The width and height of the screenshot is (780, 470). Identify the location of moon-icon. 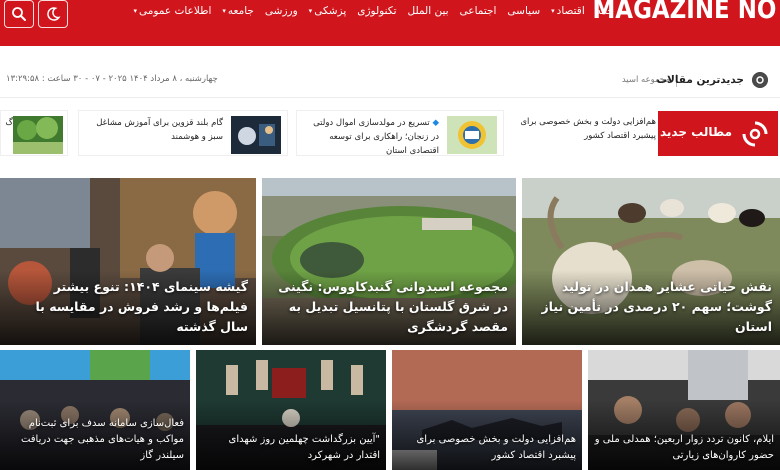
(54, 14).